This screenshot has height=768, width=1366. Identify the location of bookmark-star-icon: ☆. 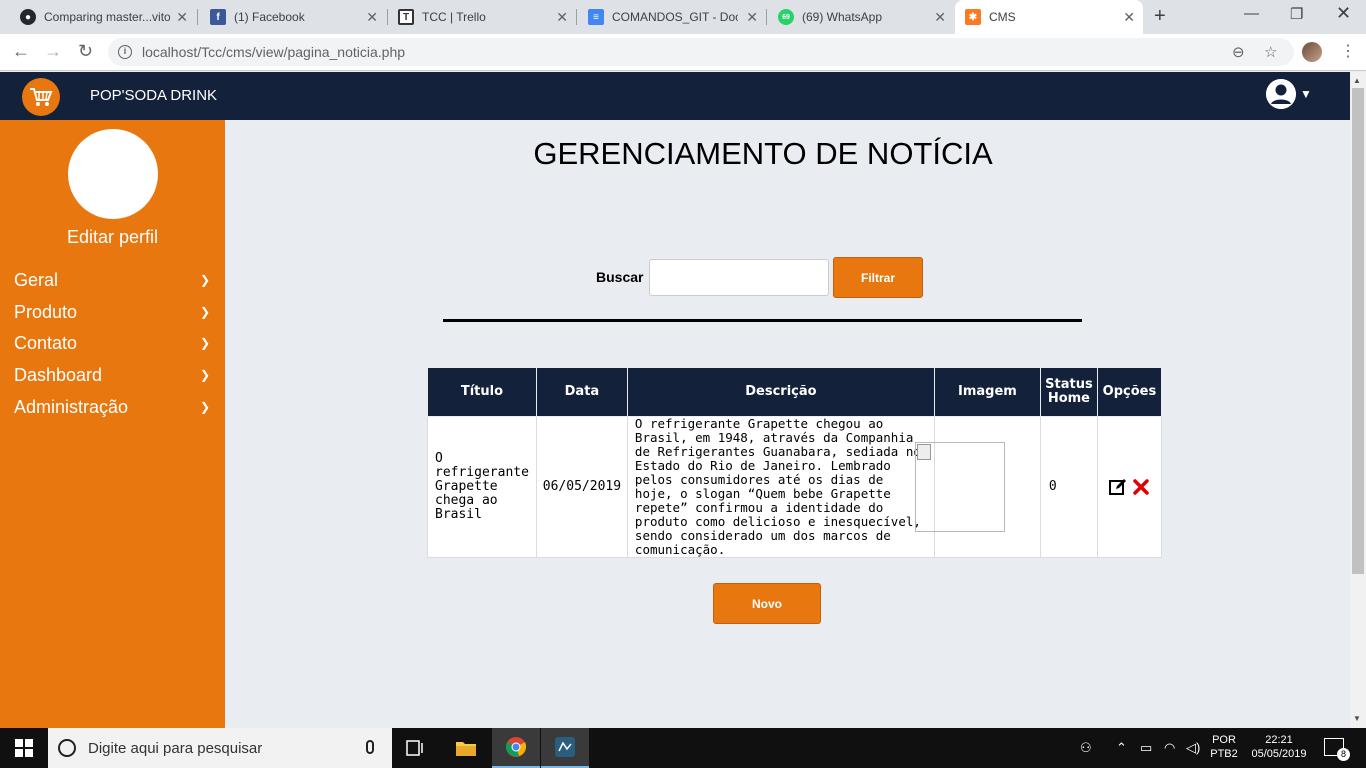
(1270, 52).